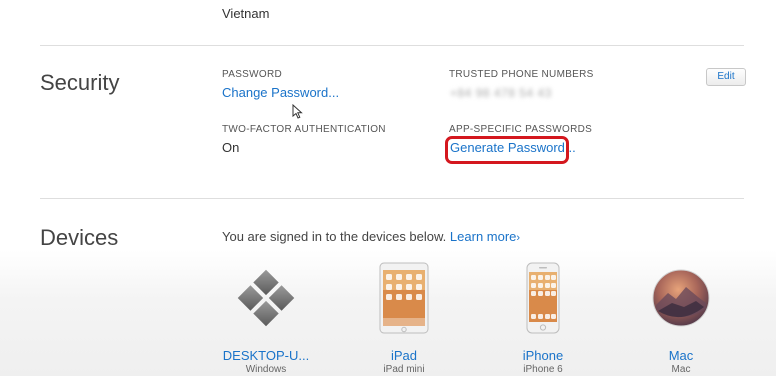 The height and width of the screenshot is (376, 776). Describe the element at coordinates (501, 93) in the screenshot. I see `trusted-phone-value: +84 98 478 54 43` at that location.